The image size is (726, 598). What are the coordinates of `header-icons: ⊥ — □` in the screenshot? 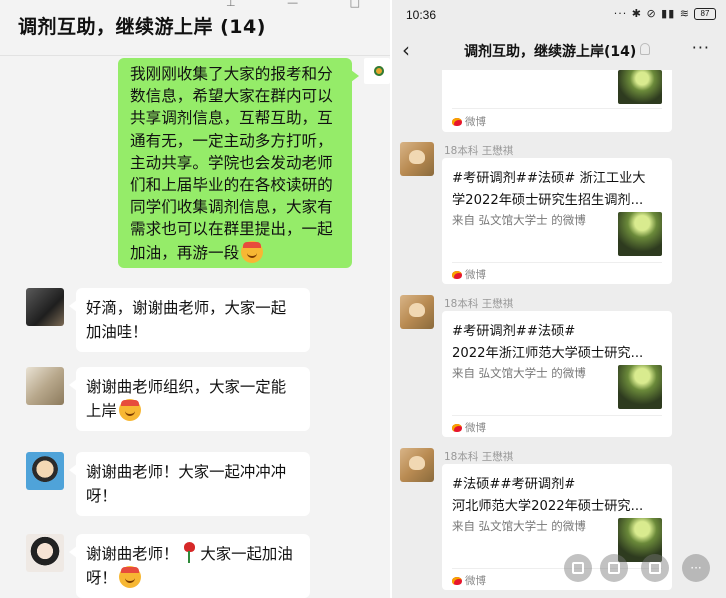 It's located at (305, 4).